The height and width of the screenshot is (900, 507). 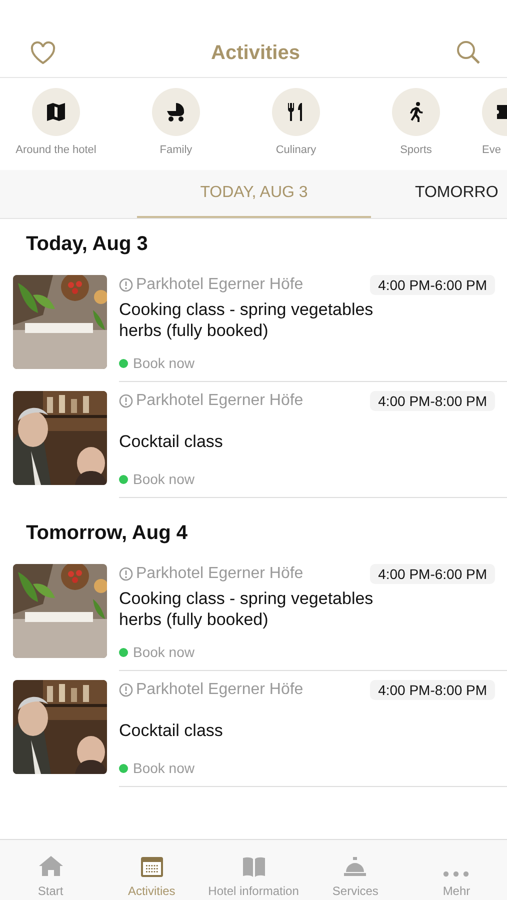 I want to click on category-label: Family, so click(x=176, y=150).